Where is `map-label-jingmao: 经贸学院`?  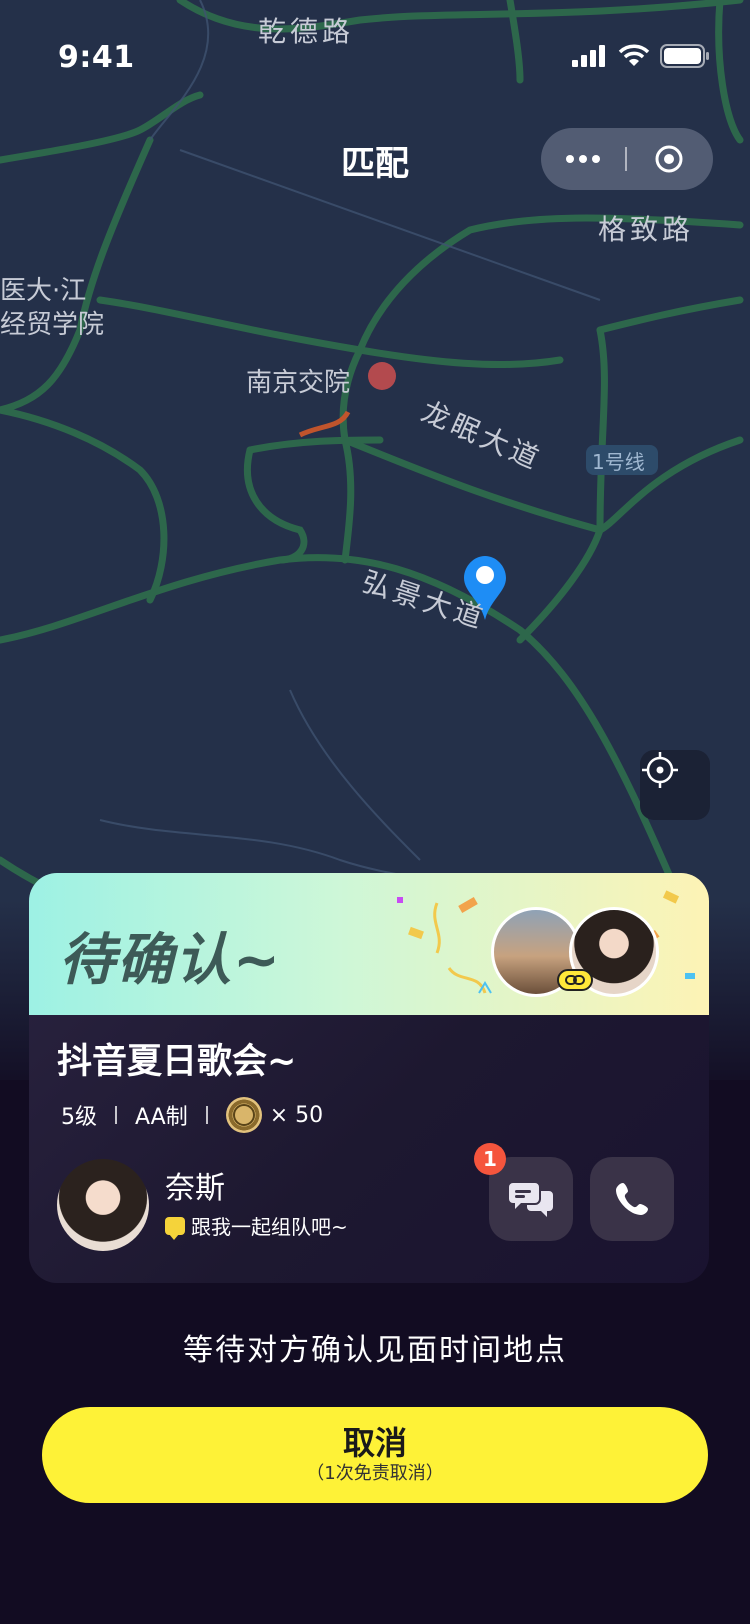 map-label-jingmao: 经贸学院 is located at coordinates (52, 325).